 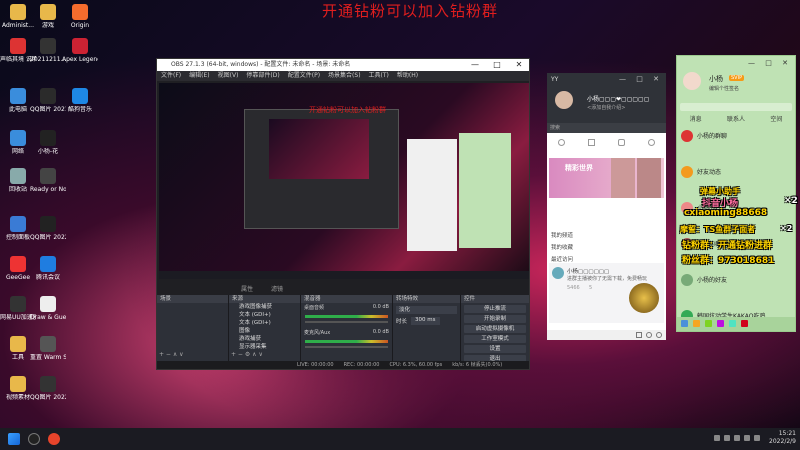 I want to click on desktop-icon: Apex Legends, so click(x=80, y=50).